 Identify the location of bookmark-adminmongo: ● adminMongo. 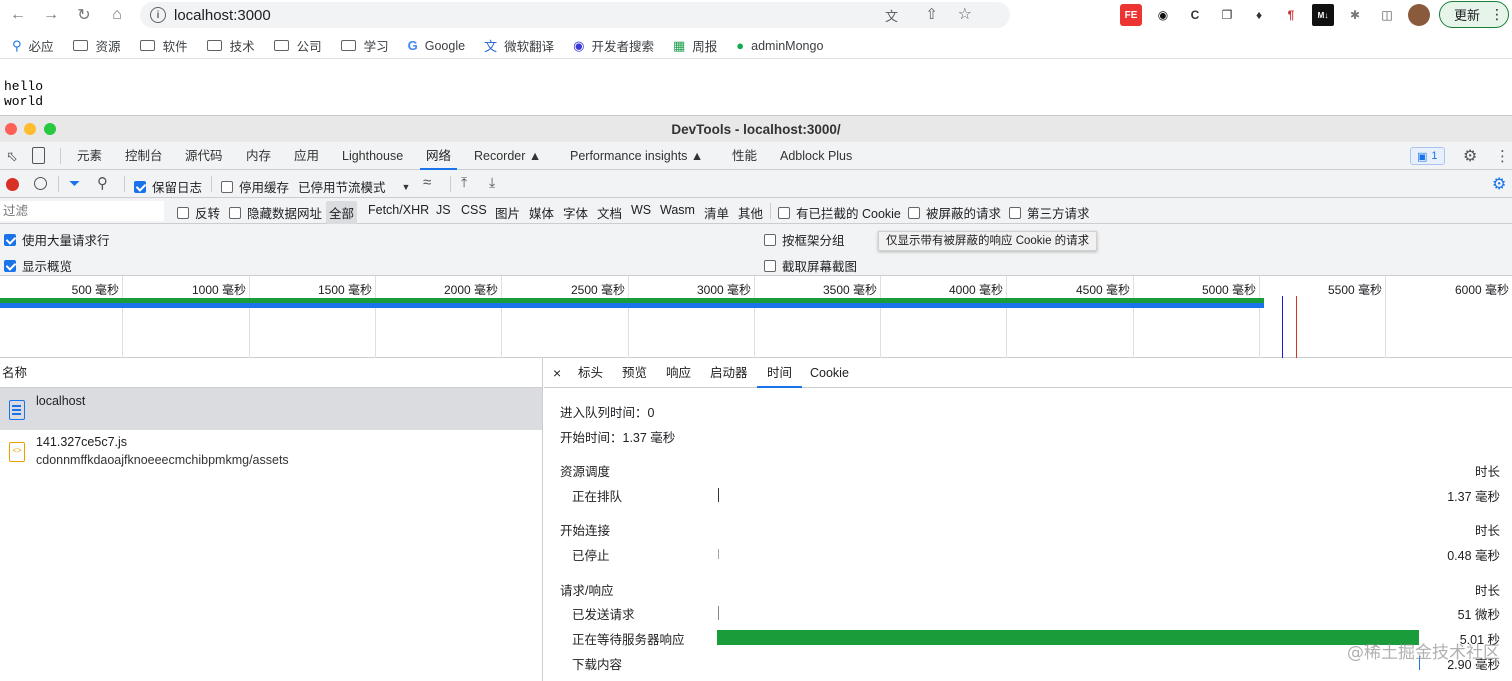
(779, 45).